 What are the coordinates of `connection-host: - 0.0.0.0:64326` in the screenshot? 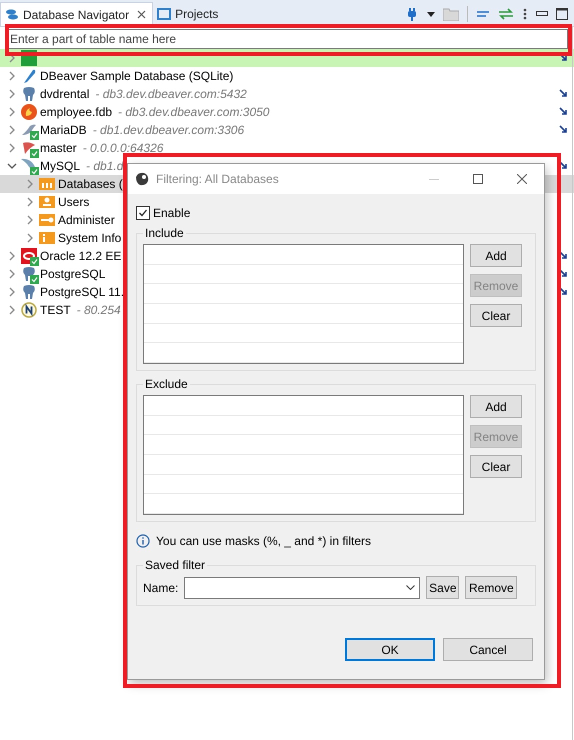 It's located at (123, 148).